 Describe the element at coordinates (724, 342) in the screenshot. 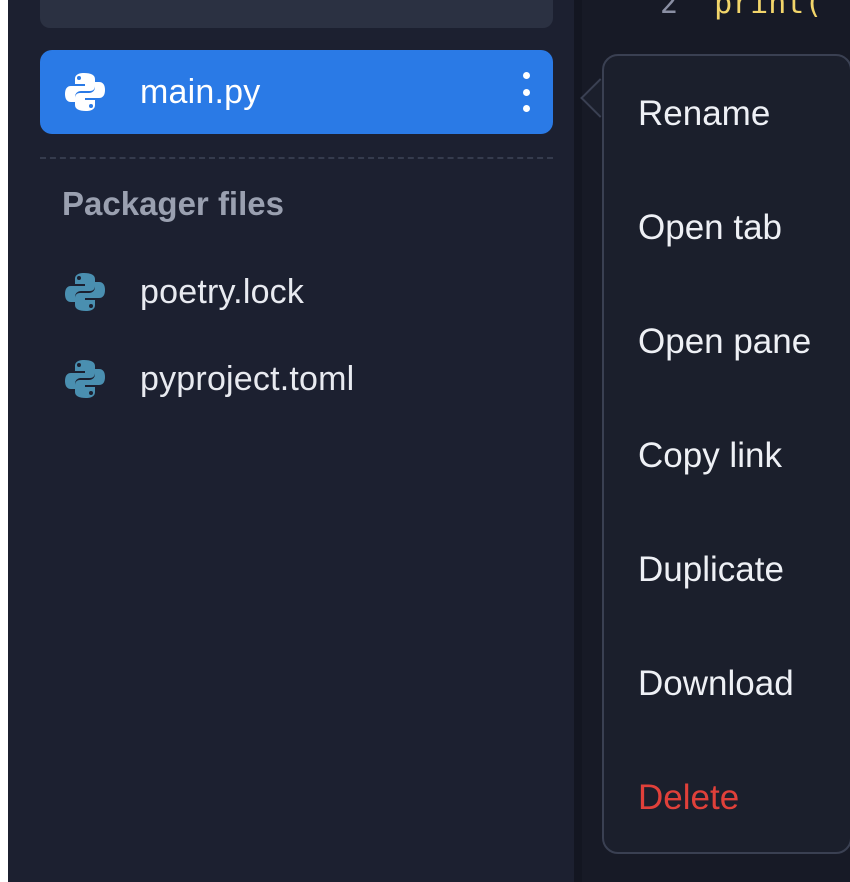

I see `menu-item-open-pane: Open pane` at that location.